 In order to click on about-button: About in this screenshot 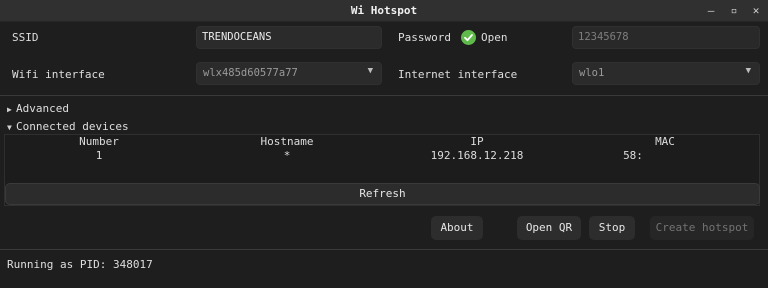, I will do `click(457, 228)`.